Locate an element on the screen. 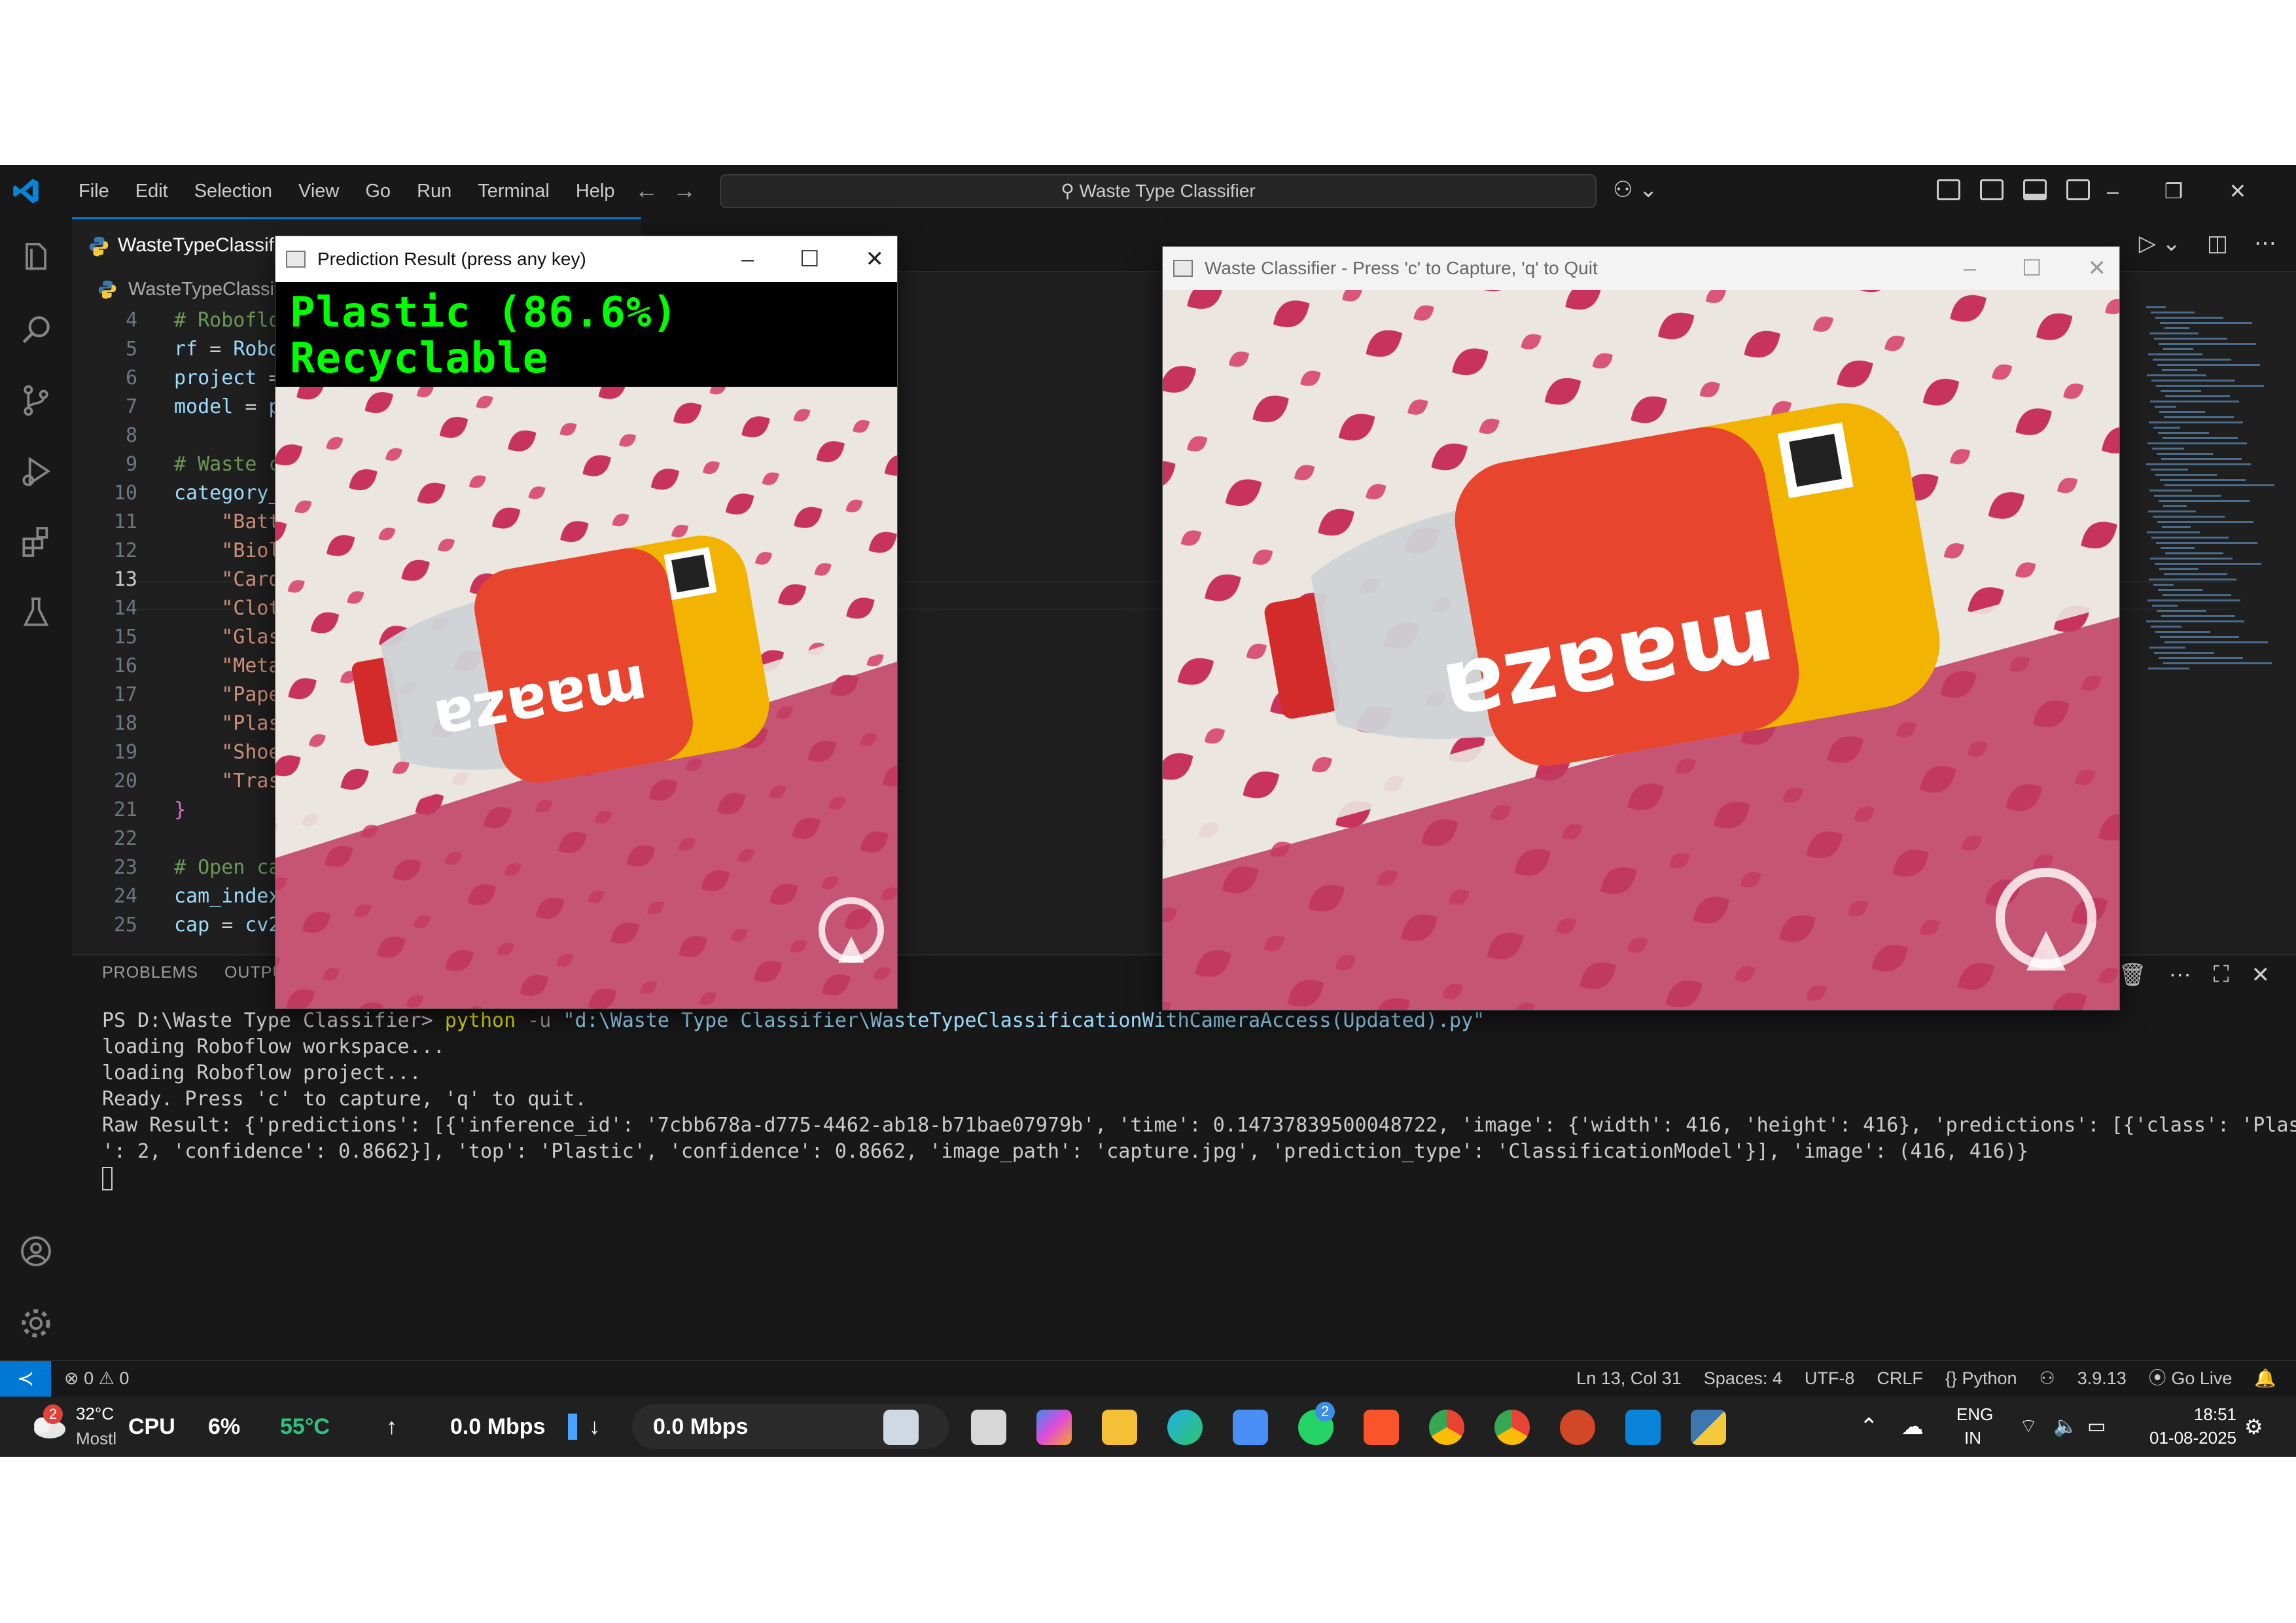  menu-edit: Edit is located at coordinates (151, 191).